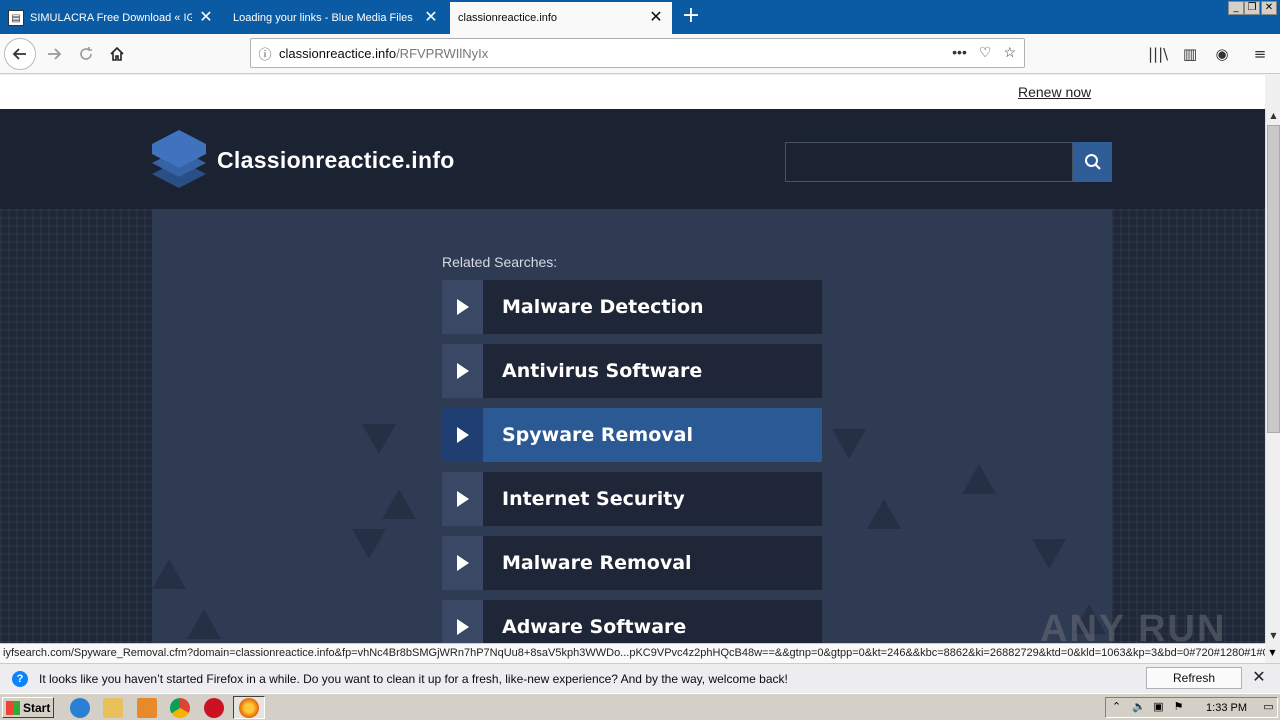 This screenshot has width=1280, height=720. I want to click on tab-classionreactice: classionreactice.info ✕, so click(561, 18).